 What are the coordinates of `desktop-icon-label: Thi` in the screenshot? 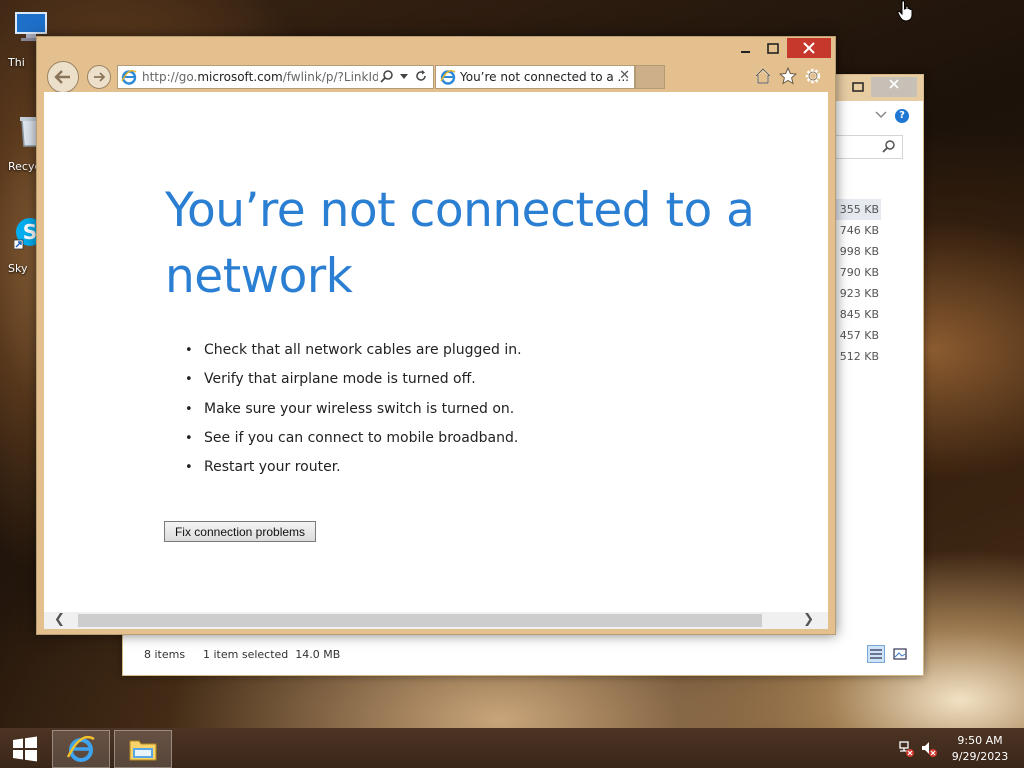 It's located at (16, 62).